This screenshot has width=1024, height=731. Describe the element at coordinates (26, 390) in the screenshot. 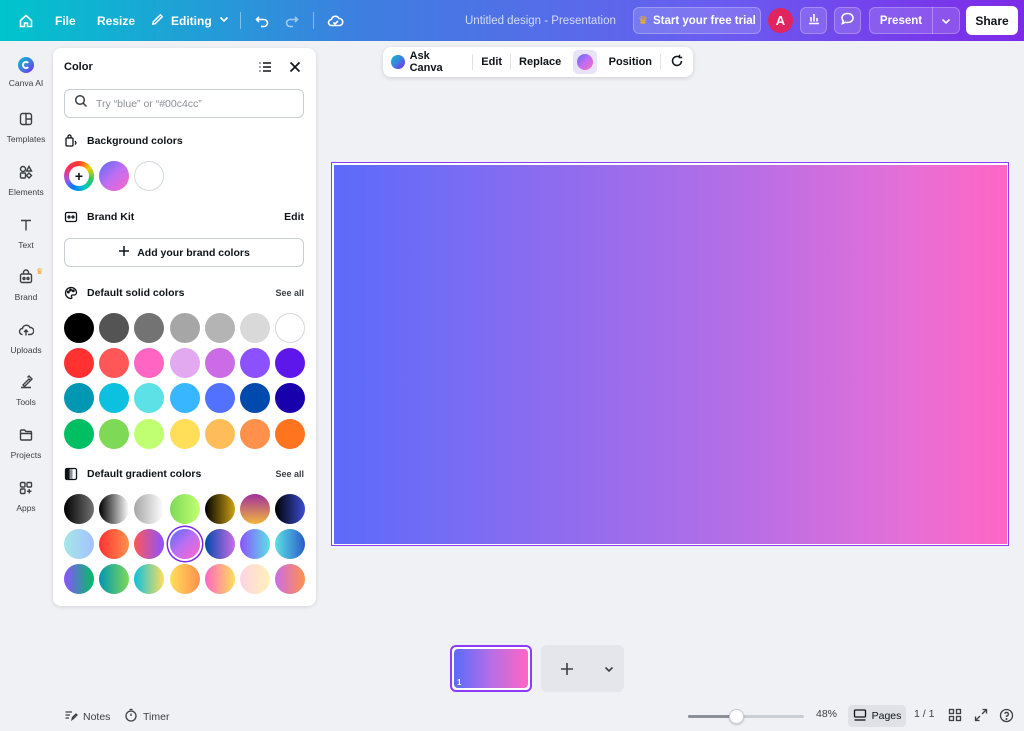

I see `rail-item-tools: Tools` at that location.